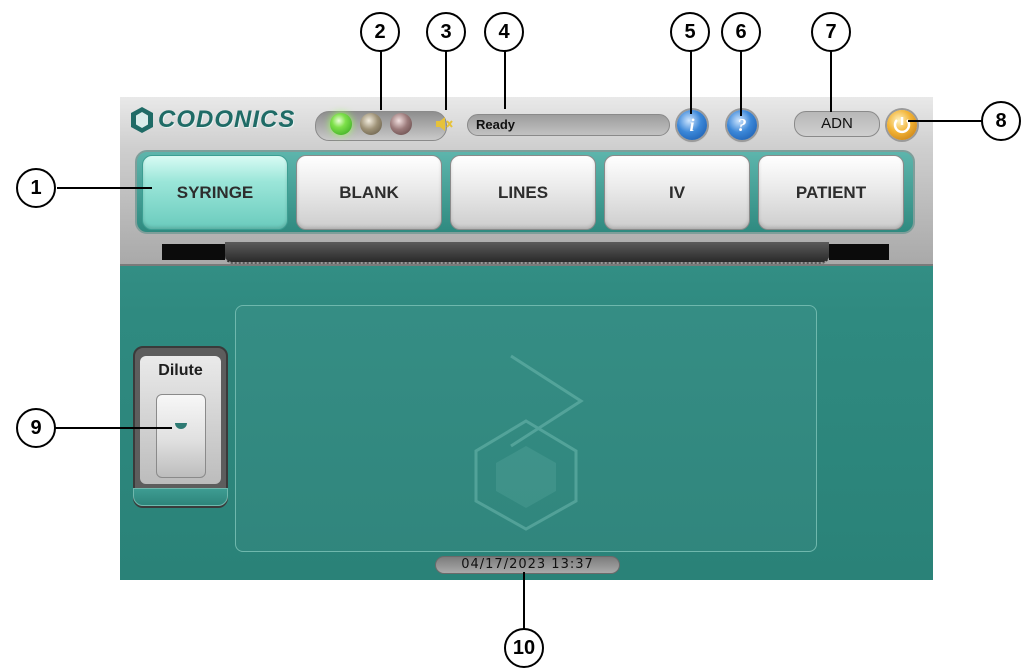 This screenshot has height=670, width=1026. I want to click on tab-patient: PATIENT, so click(831, 192).